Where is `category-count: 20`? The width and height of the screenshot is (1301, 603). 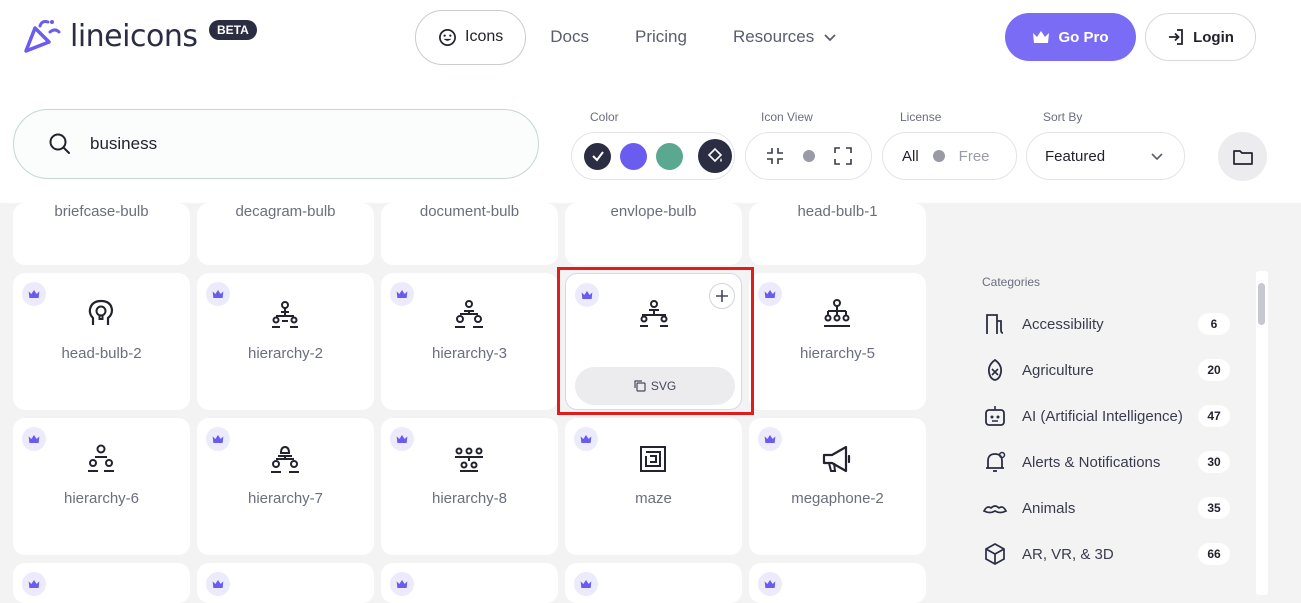
category-count: 20 is located at coordinates (1214, 370).